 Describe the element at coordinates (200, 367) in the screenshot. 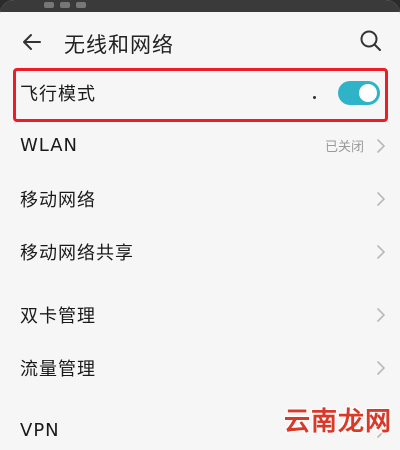

I see `row-data-usage: 流量管理` at that location.